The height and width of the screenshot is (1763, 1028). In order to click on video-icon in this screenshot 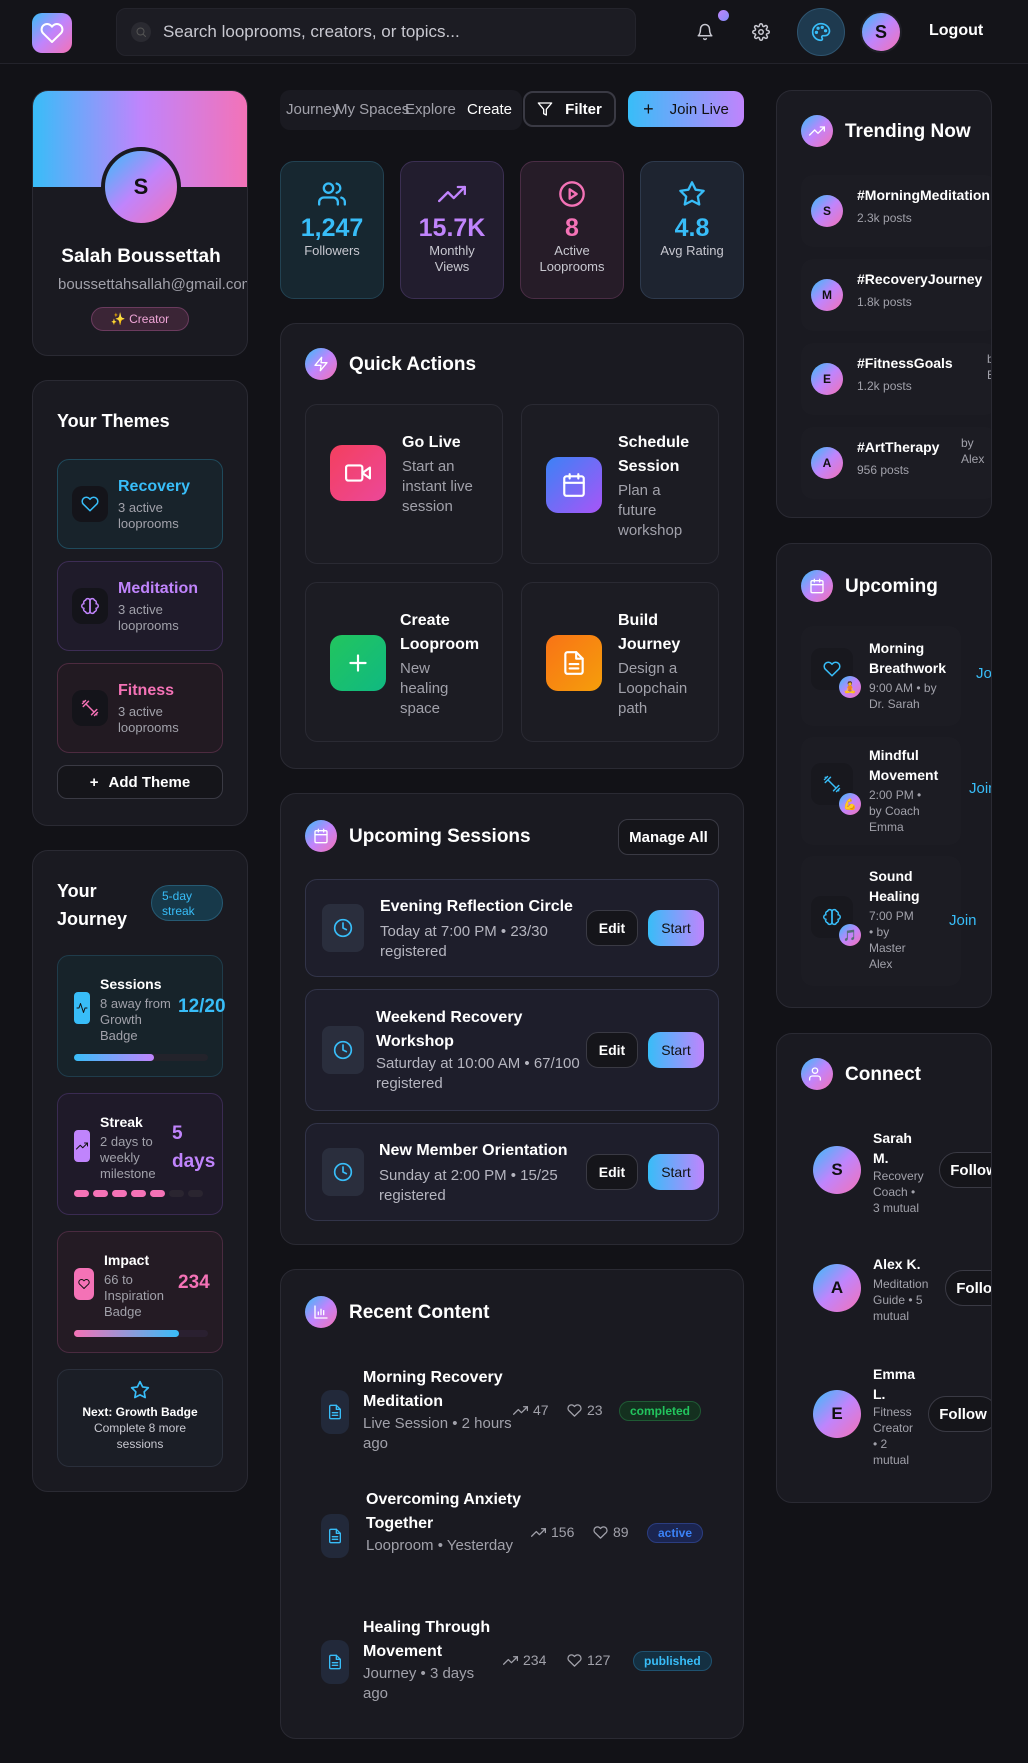, I will do `click(358, 473)`.